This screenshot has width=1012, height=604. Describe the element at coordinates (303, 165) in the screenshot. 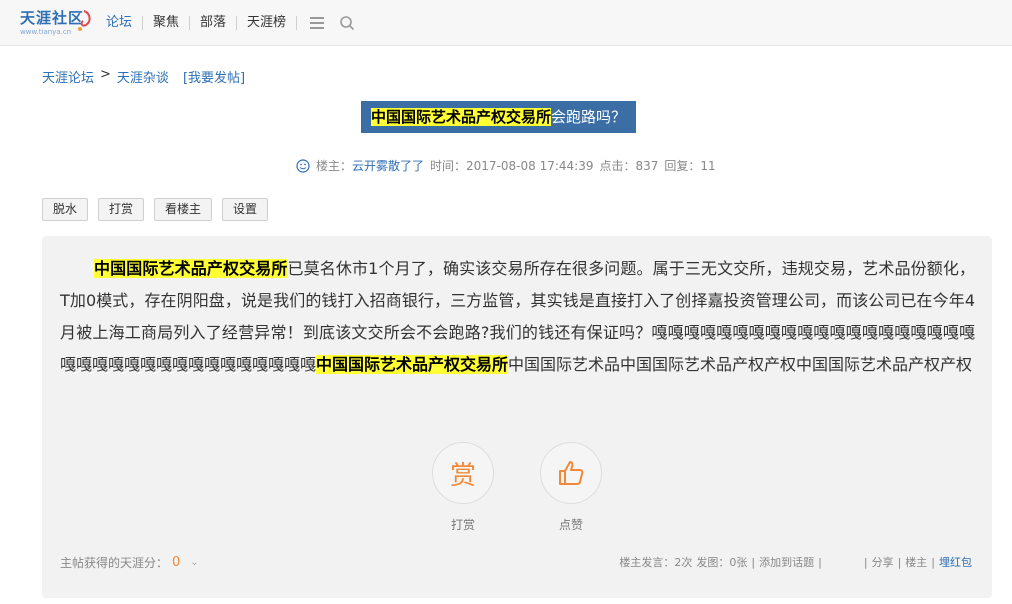

I see `smiley-face-icon` at that location.